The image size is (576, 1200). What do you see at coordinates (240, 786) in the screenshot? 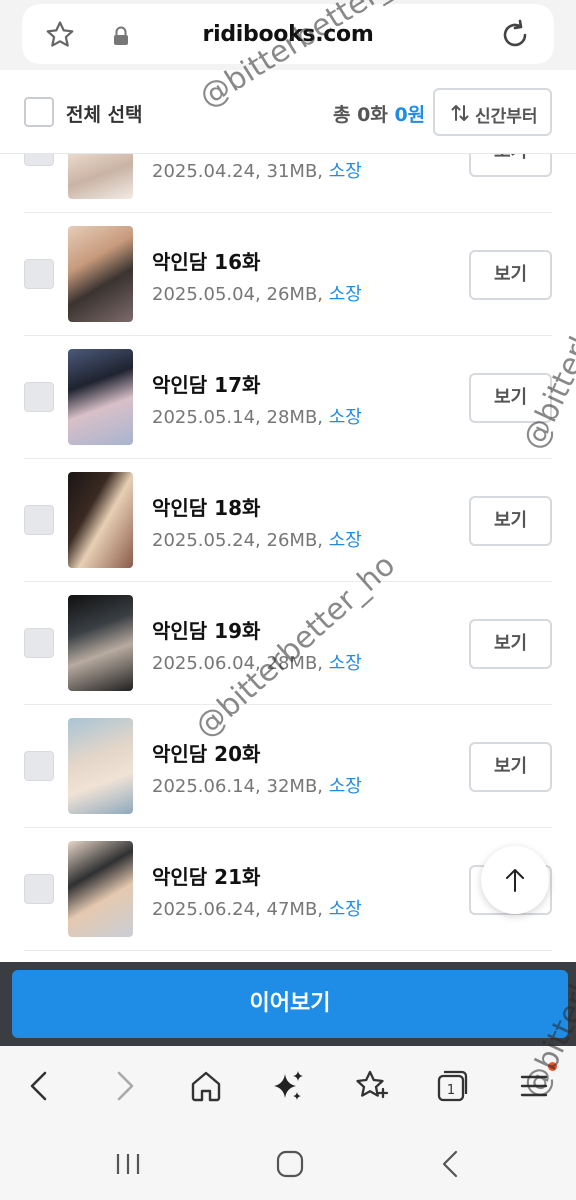
I see `episode-date-size: 2025.06.14, 32MB,` at bounding box center [240, 786].